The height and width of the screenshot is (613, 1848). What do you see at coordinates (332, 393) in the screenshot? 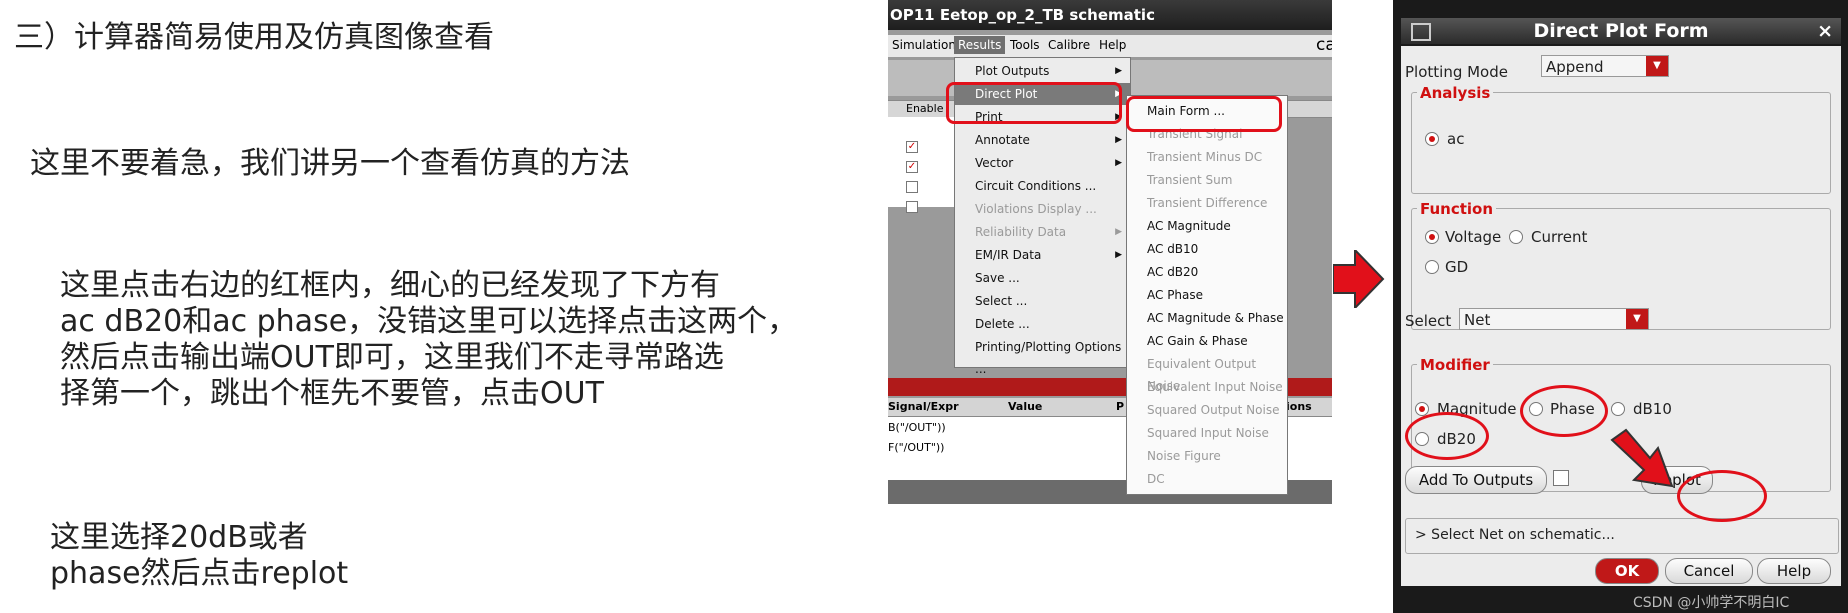
I see `para-2-line: 择第一个，跳出个框先不要管，点击OUT` at bounding box center [332, 393].